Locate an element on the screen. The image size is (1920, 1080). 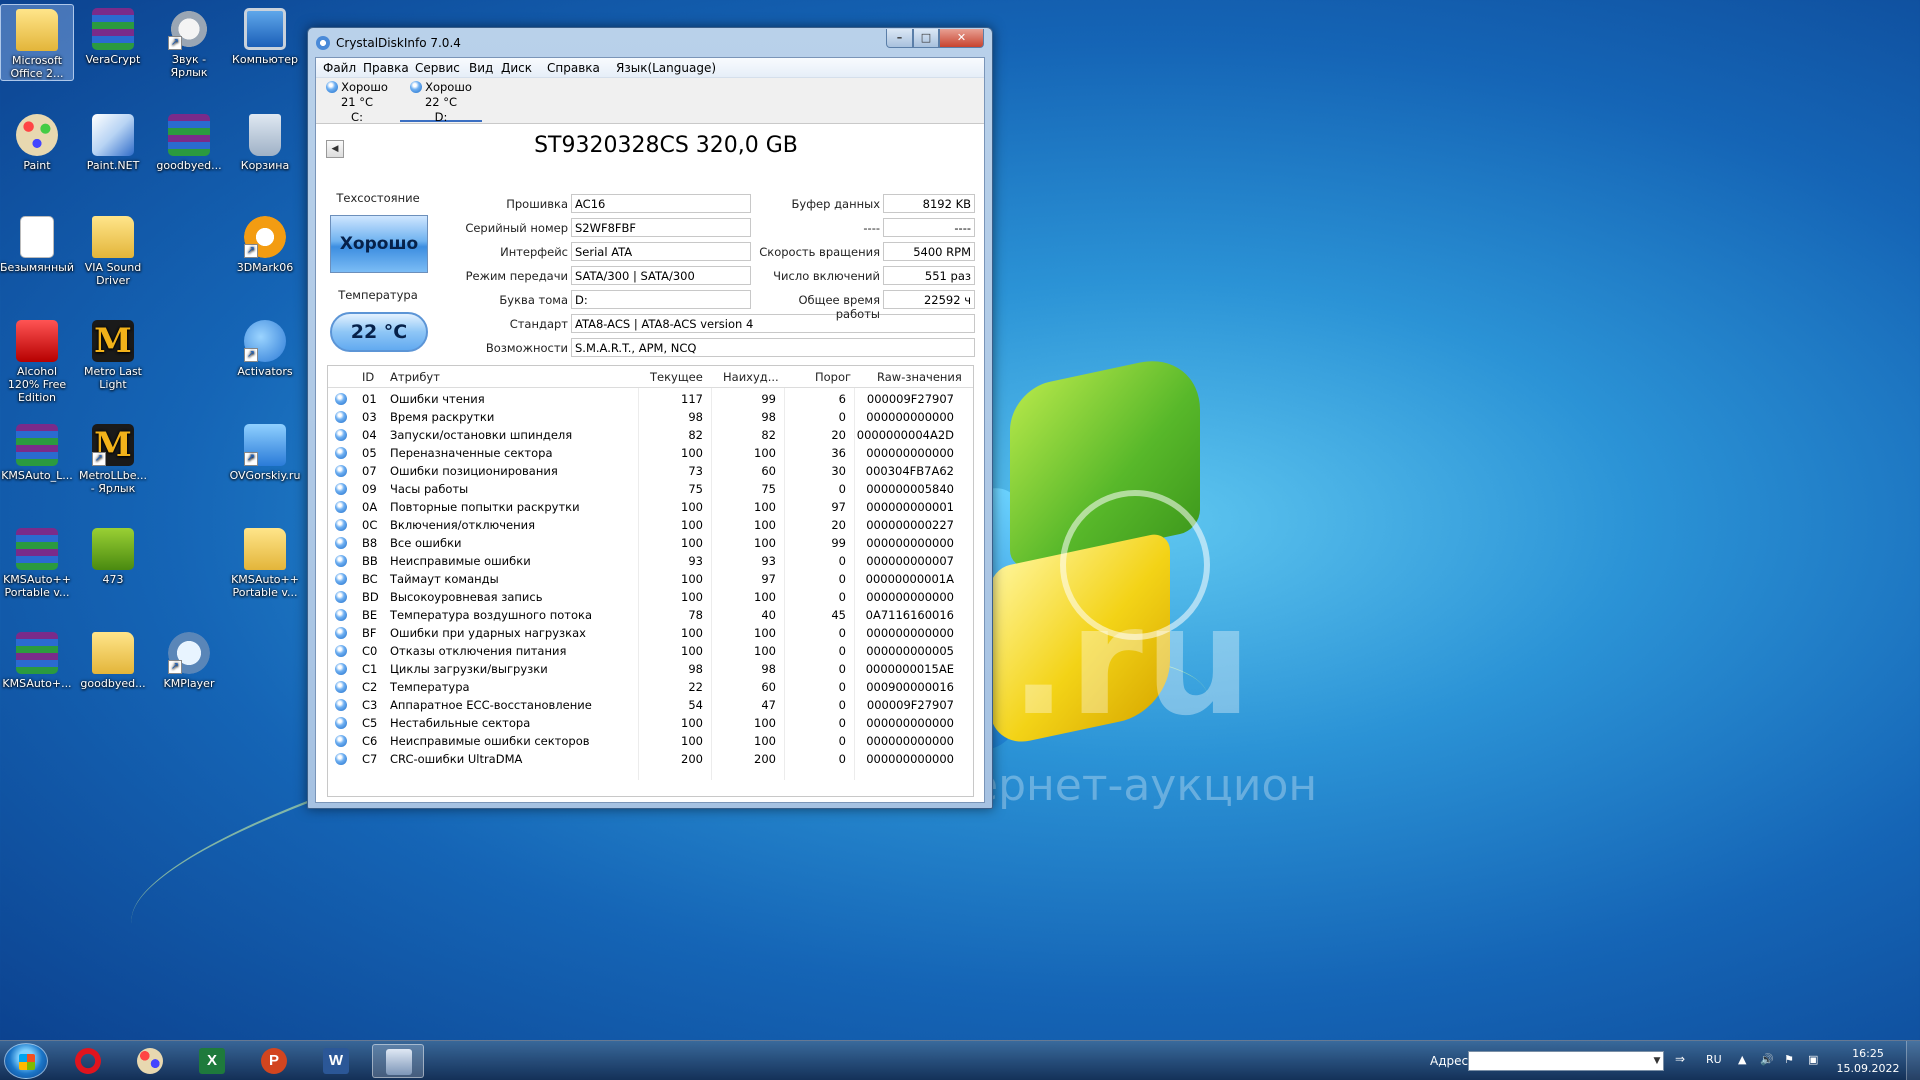
desktop-icon-n473: 473 is located at coordinates (113, 555).